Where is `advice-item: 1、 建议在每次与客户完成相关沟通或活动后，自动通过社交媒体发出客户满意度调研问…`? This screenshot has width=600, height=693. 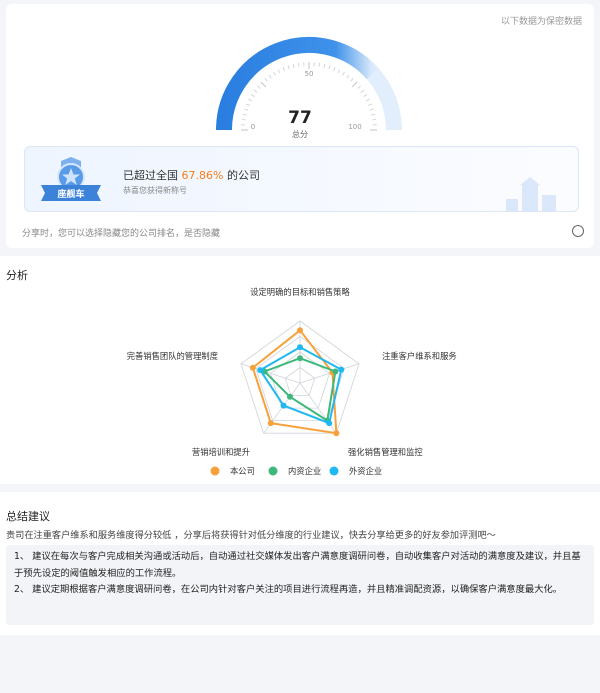
advice-item: 1、 建议在每次与客户完成相关沟通或活动后，自动通过社交媒体发出客户满意度调研问… is located at coordinates (297, 565).